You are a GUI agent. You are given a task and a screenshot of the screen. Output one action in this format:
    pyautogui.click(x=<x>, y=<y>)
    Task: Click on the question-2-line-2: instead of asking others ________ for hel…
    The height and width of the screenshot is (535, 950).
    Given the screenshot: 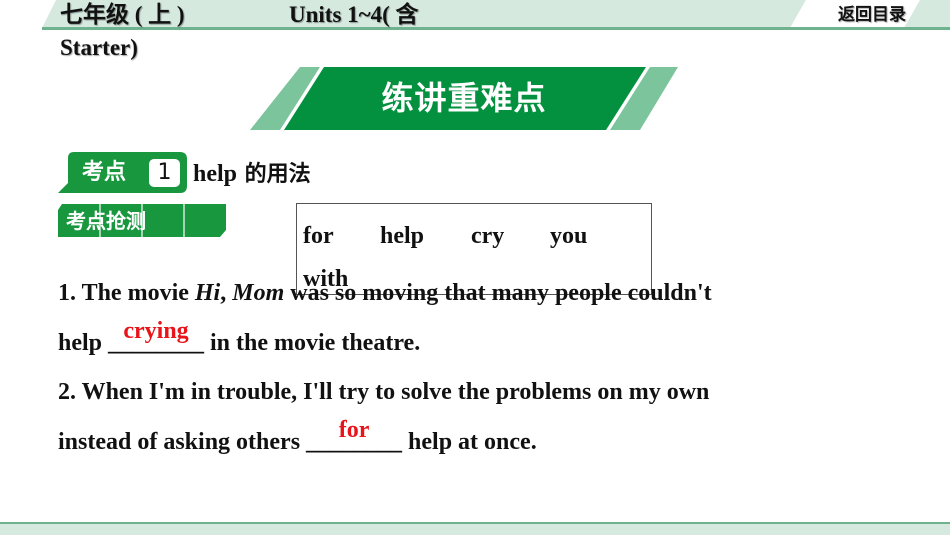 What is the action you would take?
    pyautogui.click(x=297, y=436)
    